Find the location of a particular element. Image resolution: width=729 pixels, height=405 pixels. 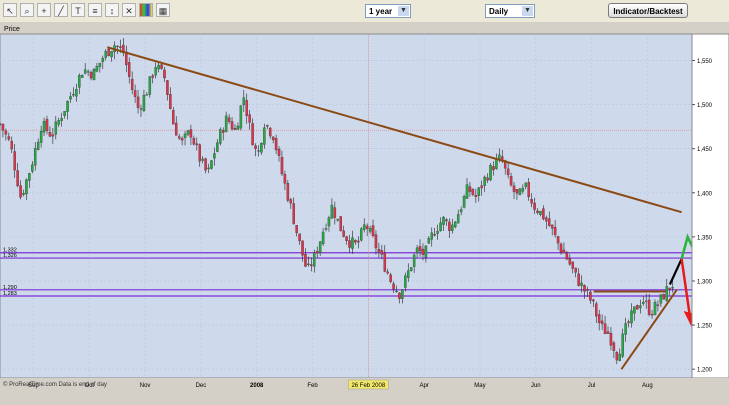

color-palette-icon is located at coordinates (146, 10).